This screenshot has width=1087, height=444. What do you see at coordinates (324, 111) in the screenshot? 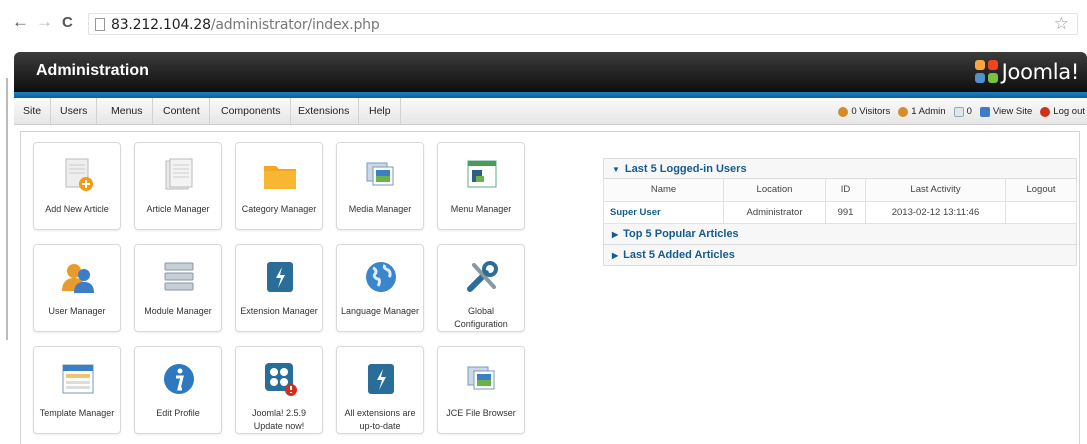
I see `menu-extensions: Extensions` at bounding box center [324, 111].